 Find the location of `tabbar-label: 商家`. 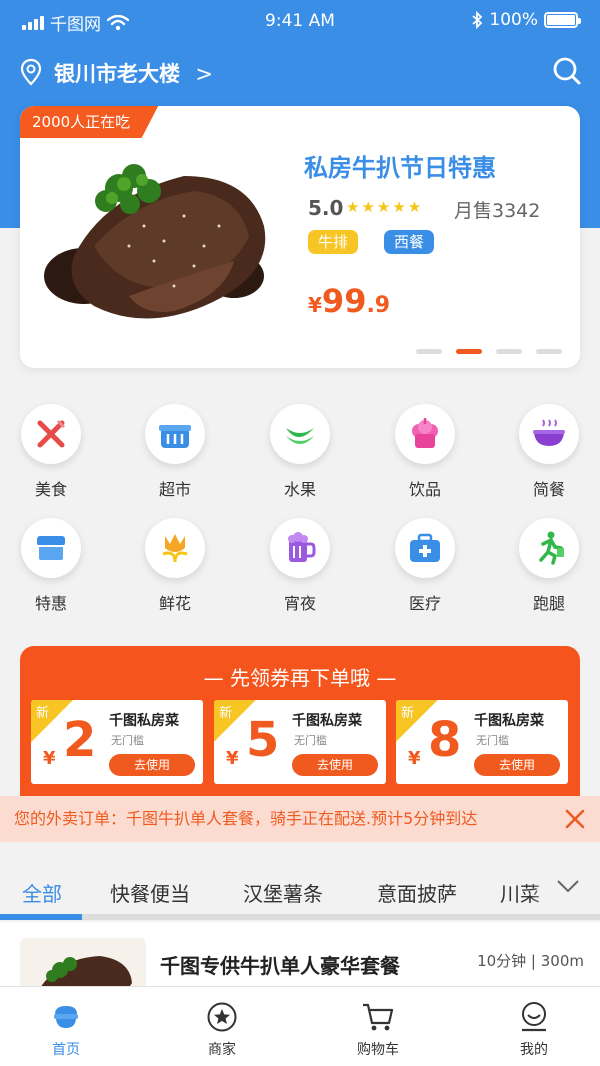

tabbar-label: 商家 is located at coordinates (222, 1050).